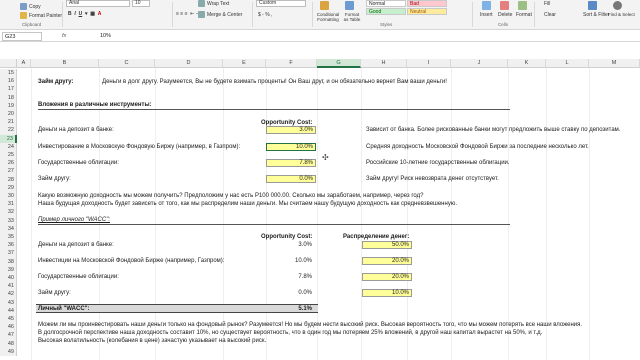 Image resolution: width=640 pixels, height=360 pixels. Describe the element at coordinates (386, 3) in the screenshot. I see `style-normal: Normal` at that location.